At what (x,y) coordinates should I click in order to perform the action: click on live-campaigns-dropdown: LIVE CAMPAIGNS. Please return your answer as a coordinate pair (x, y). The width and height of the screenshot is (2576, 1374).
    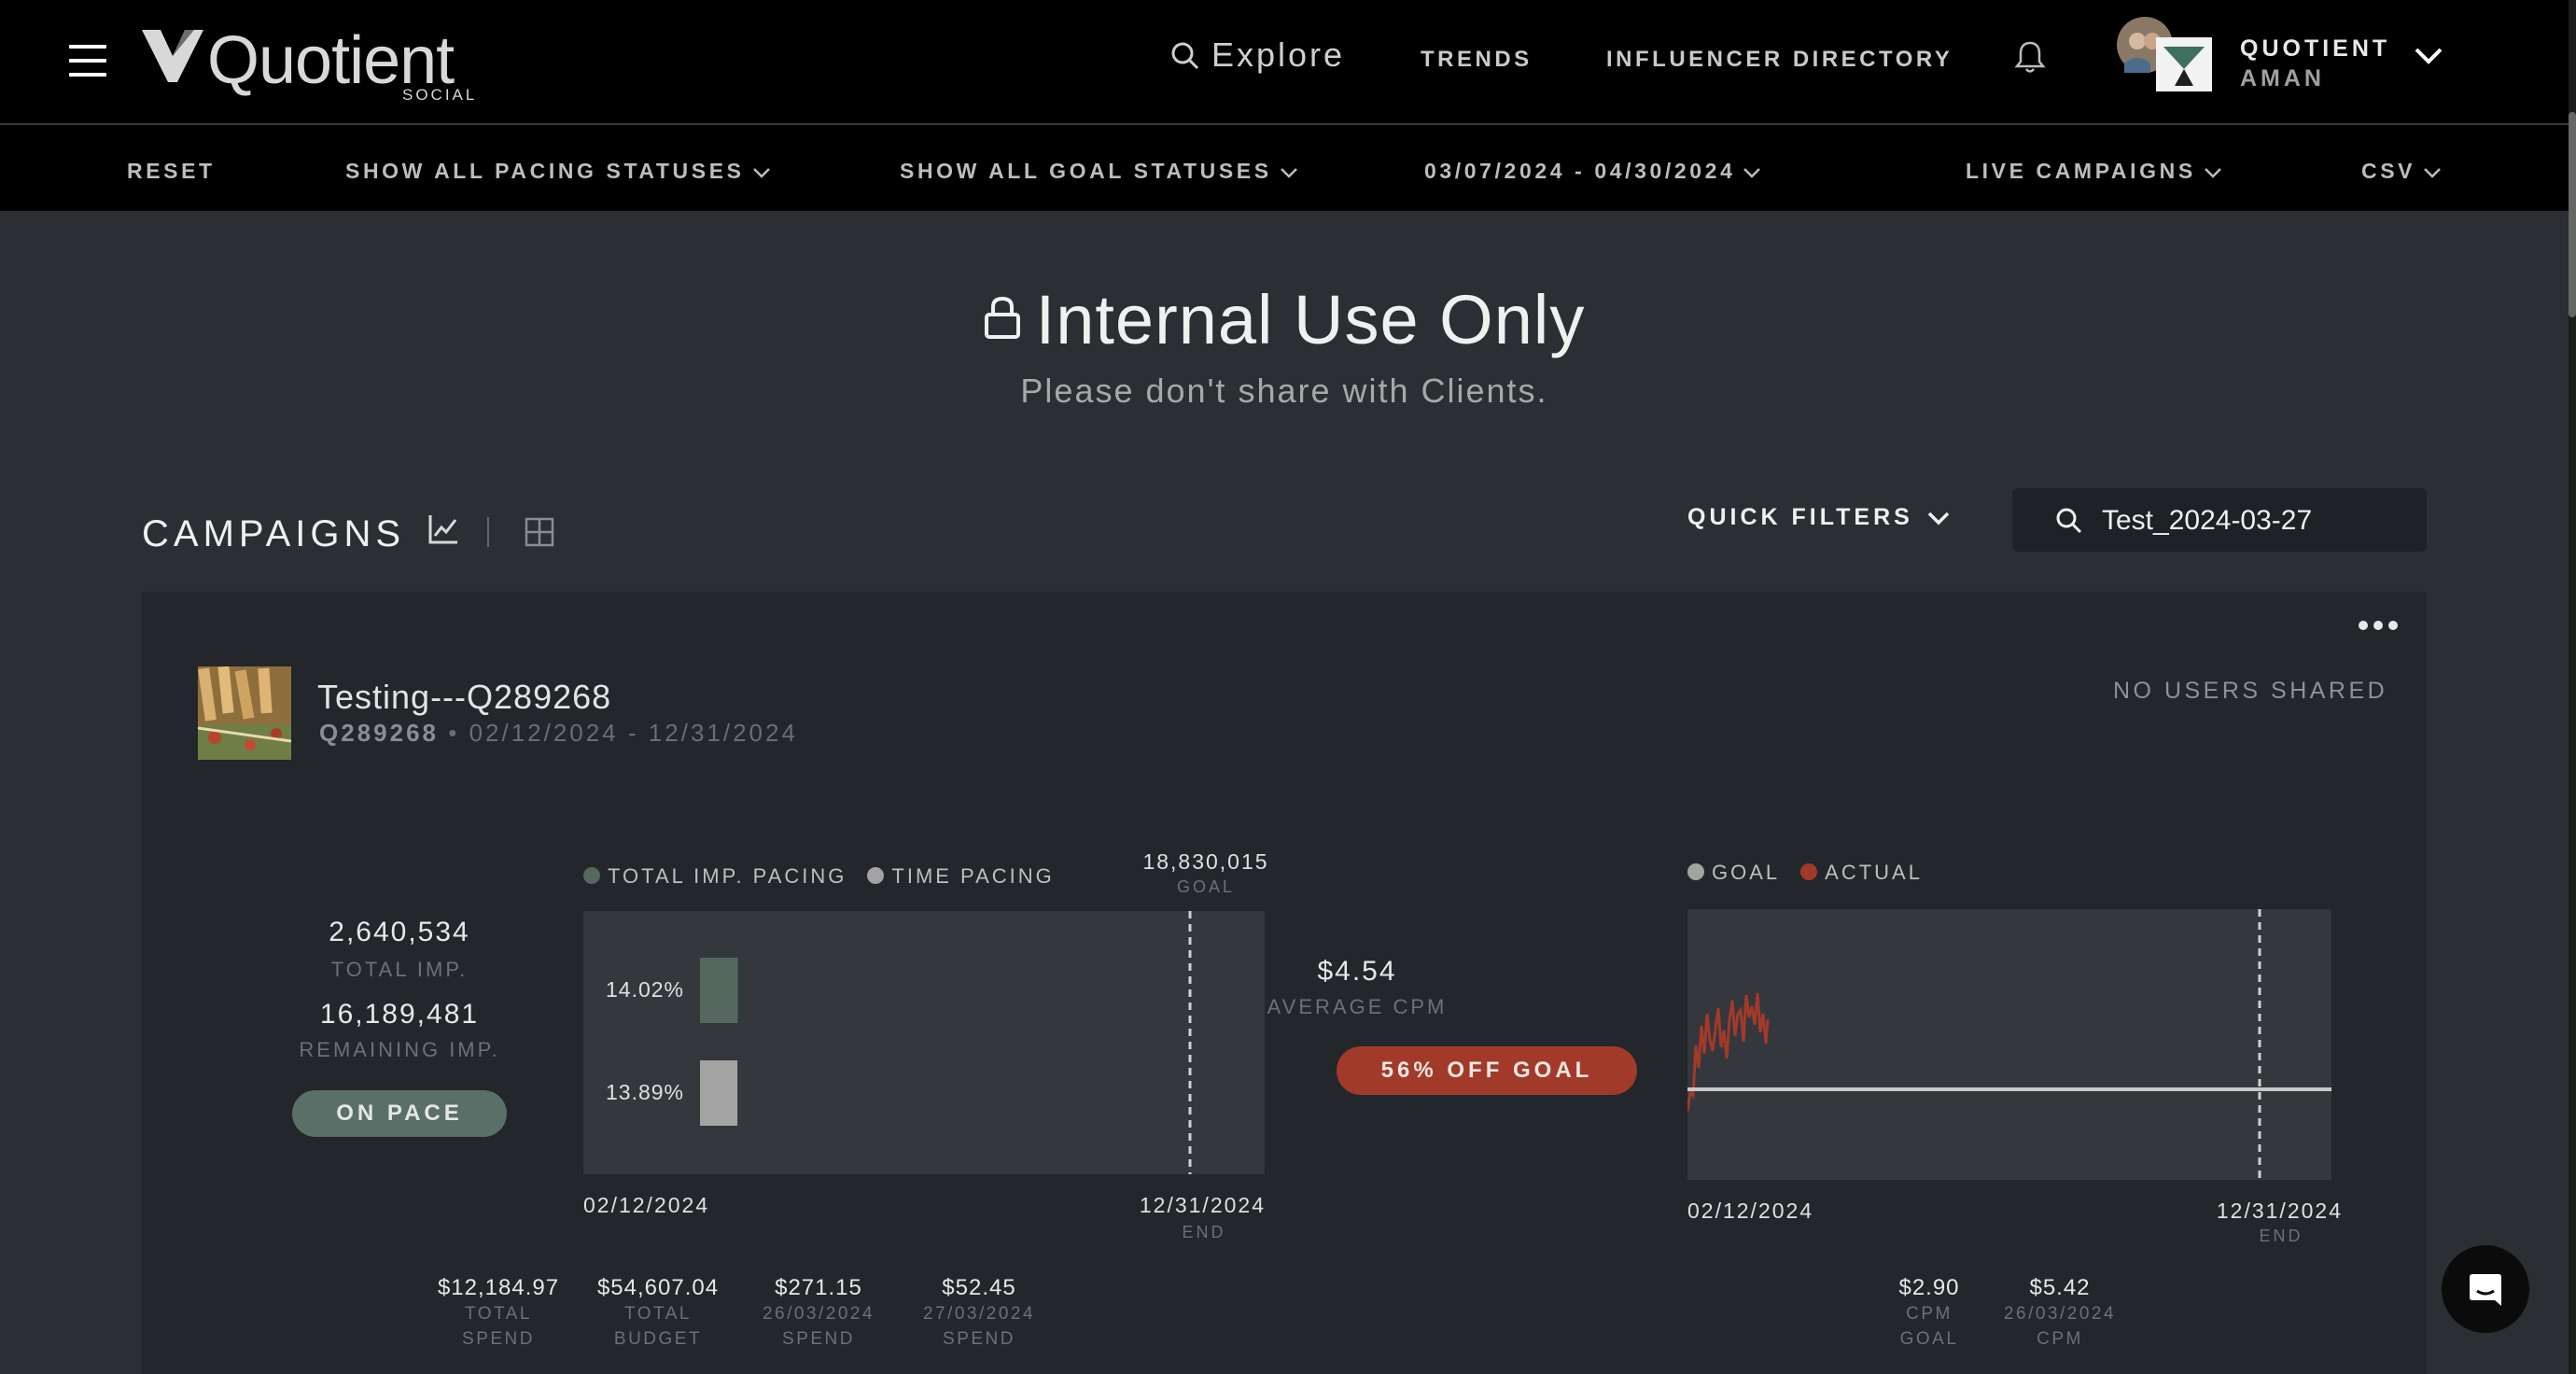
    Looking at the image, I should click on (2094, 171).